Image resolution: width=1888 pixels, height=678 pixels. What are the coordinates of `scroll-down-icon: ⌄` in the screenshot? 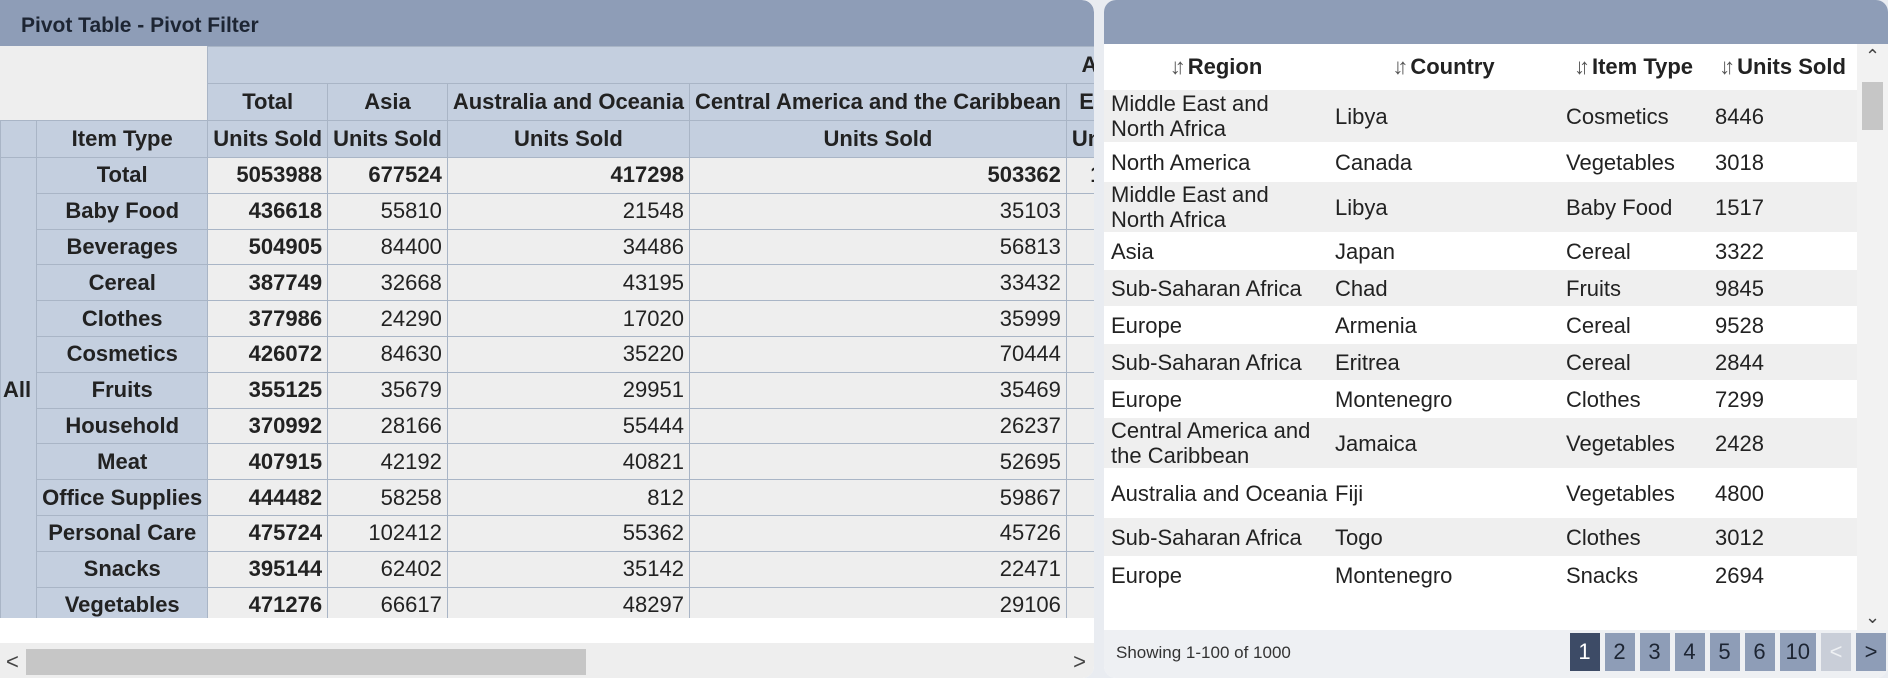 It's located at (1872, 617).